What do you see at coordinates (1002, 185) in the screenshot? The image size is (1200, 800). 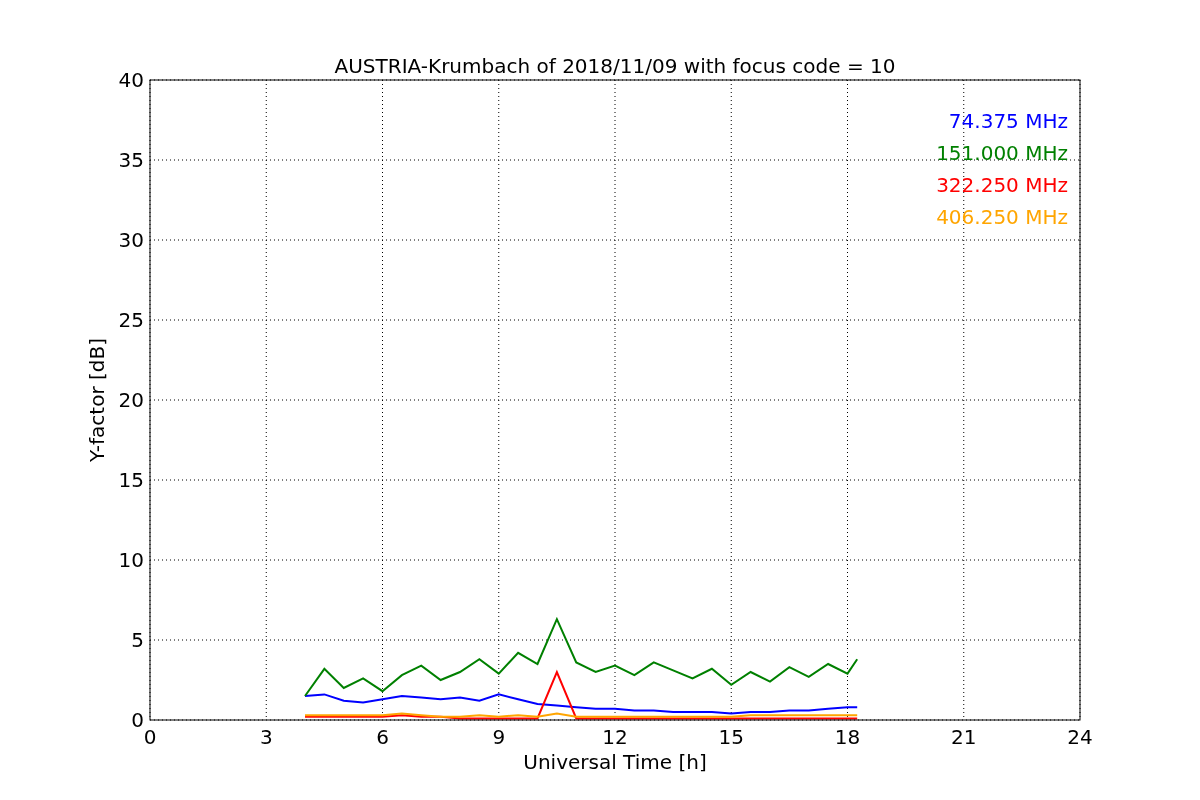 I see `legend-label: 322.250 MHz` at bounding box center [1002, 185].